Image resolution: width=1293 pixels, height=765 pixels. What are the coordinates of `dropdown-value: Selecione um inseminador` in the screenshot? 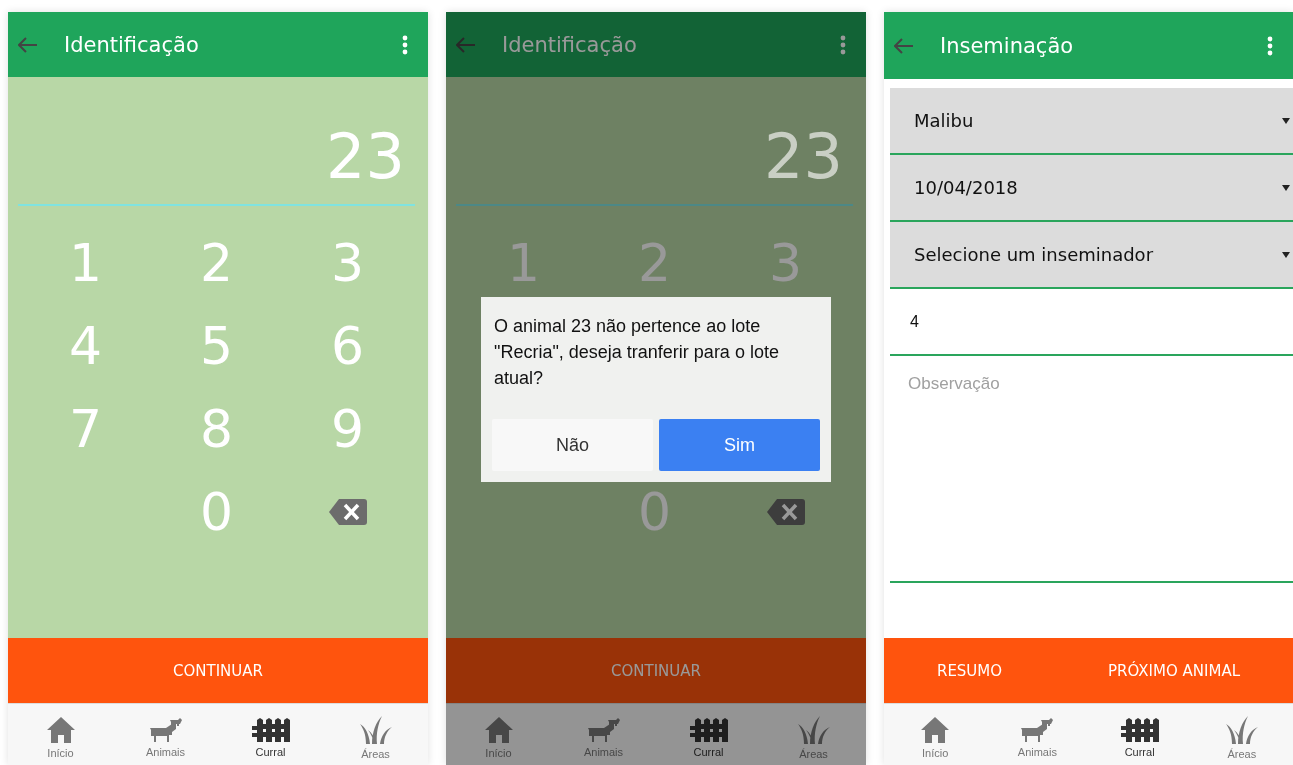 It's located at (1034, 254).